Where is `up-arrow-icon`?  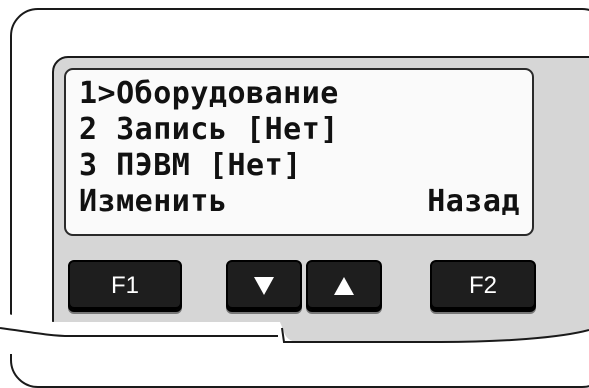
up-arrow-icon is located at coordinates (344, 286).